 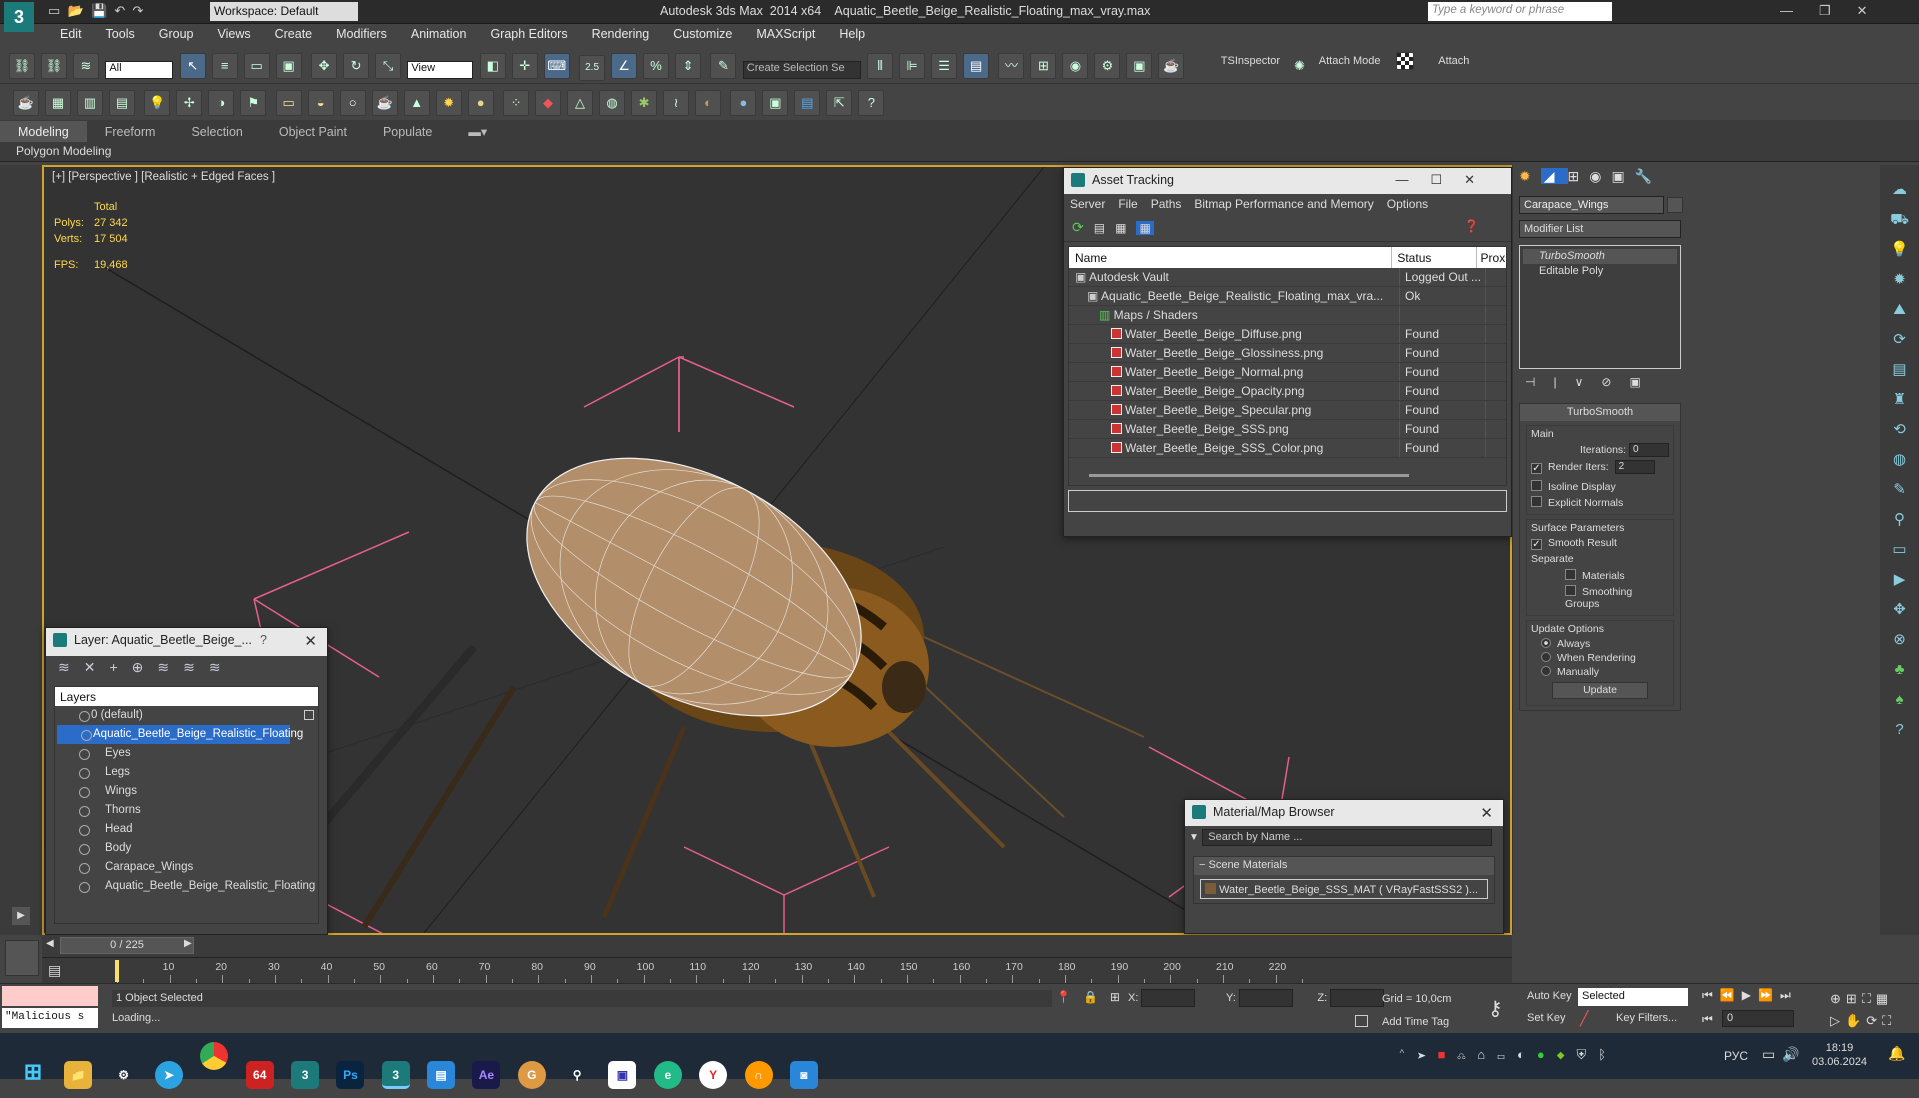 I want to click on task-view-icon: ⚙, so click(x=124, y=1075).